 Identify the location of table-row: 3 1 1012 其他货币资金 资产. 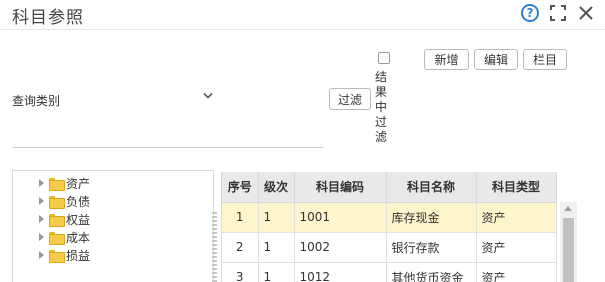
(389, 272).